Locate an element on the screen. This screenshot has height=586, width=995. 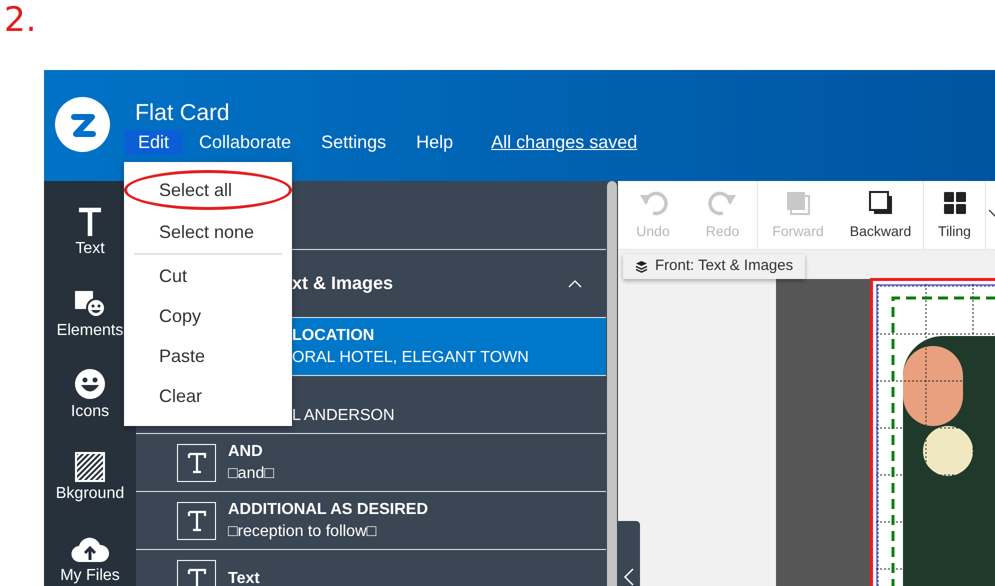
layer-title: AND is located at coordinates (246, 452).